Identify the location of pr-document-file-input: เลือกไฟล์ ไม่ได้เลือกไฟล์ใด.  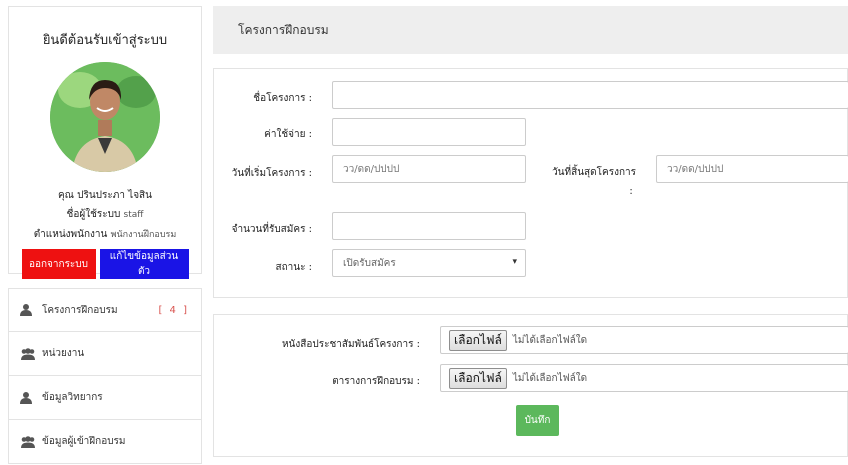
(644, 340).